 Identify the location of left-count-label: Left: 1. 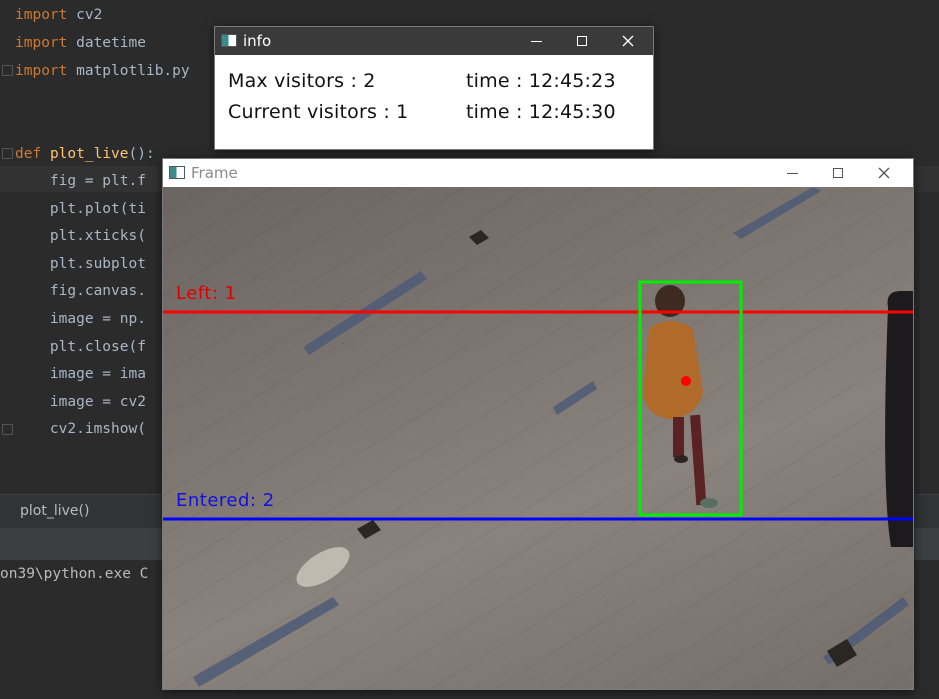
(206, 293).